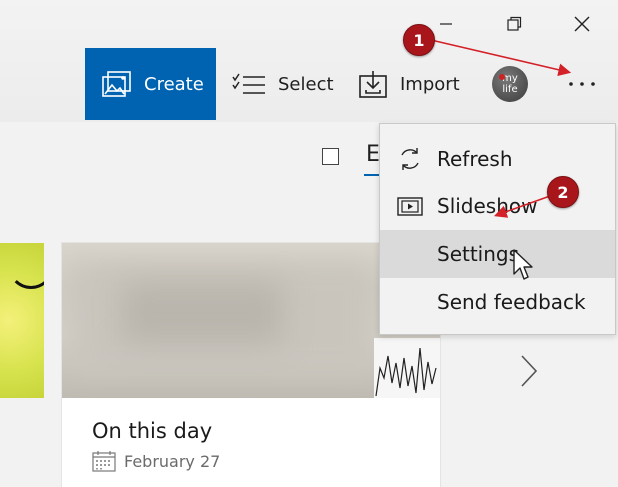  What do you see at coordinates (117, 84) in the screenshot?
I see `create-icon` at bounding box center [117, 84].